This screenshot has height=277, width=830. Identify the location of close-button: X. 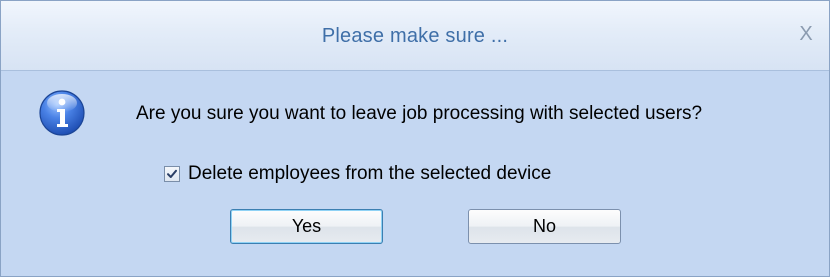
(806, 34).